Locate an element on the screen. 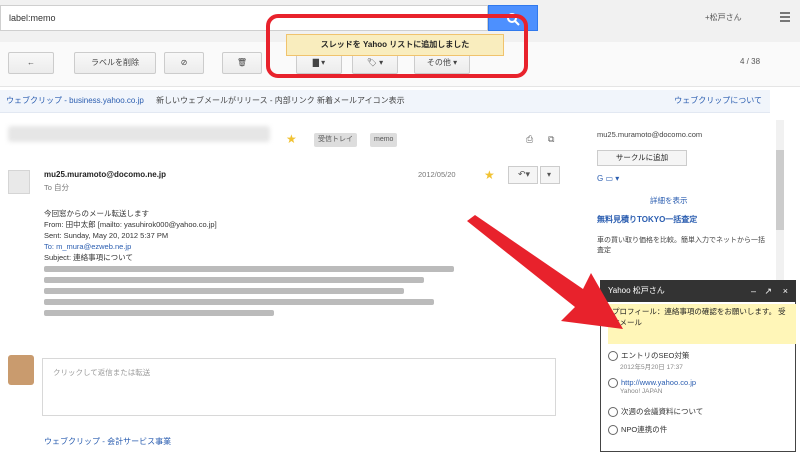 This screenshot has height=452, width=800. reply-avatar is located at coordinates (21, 370).